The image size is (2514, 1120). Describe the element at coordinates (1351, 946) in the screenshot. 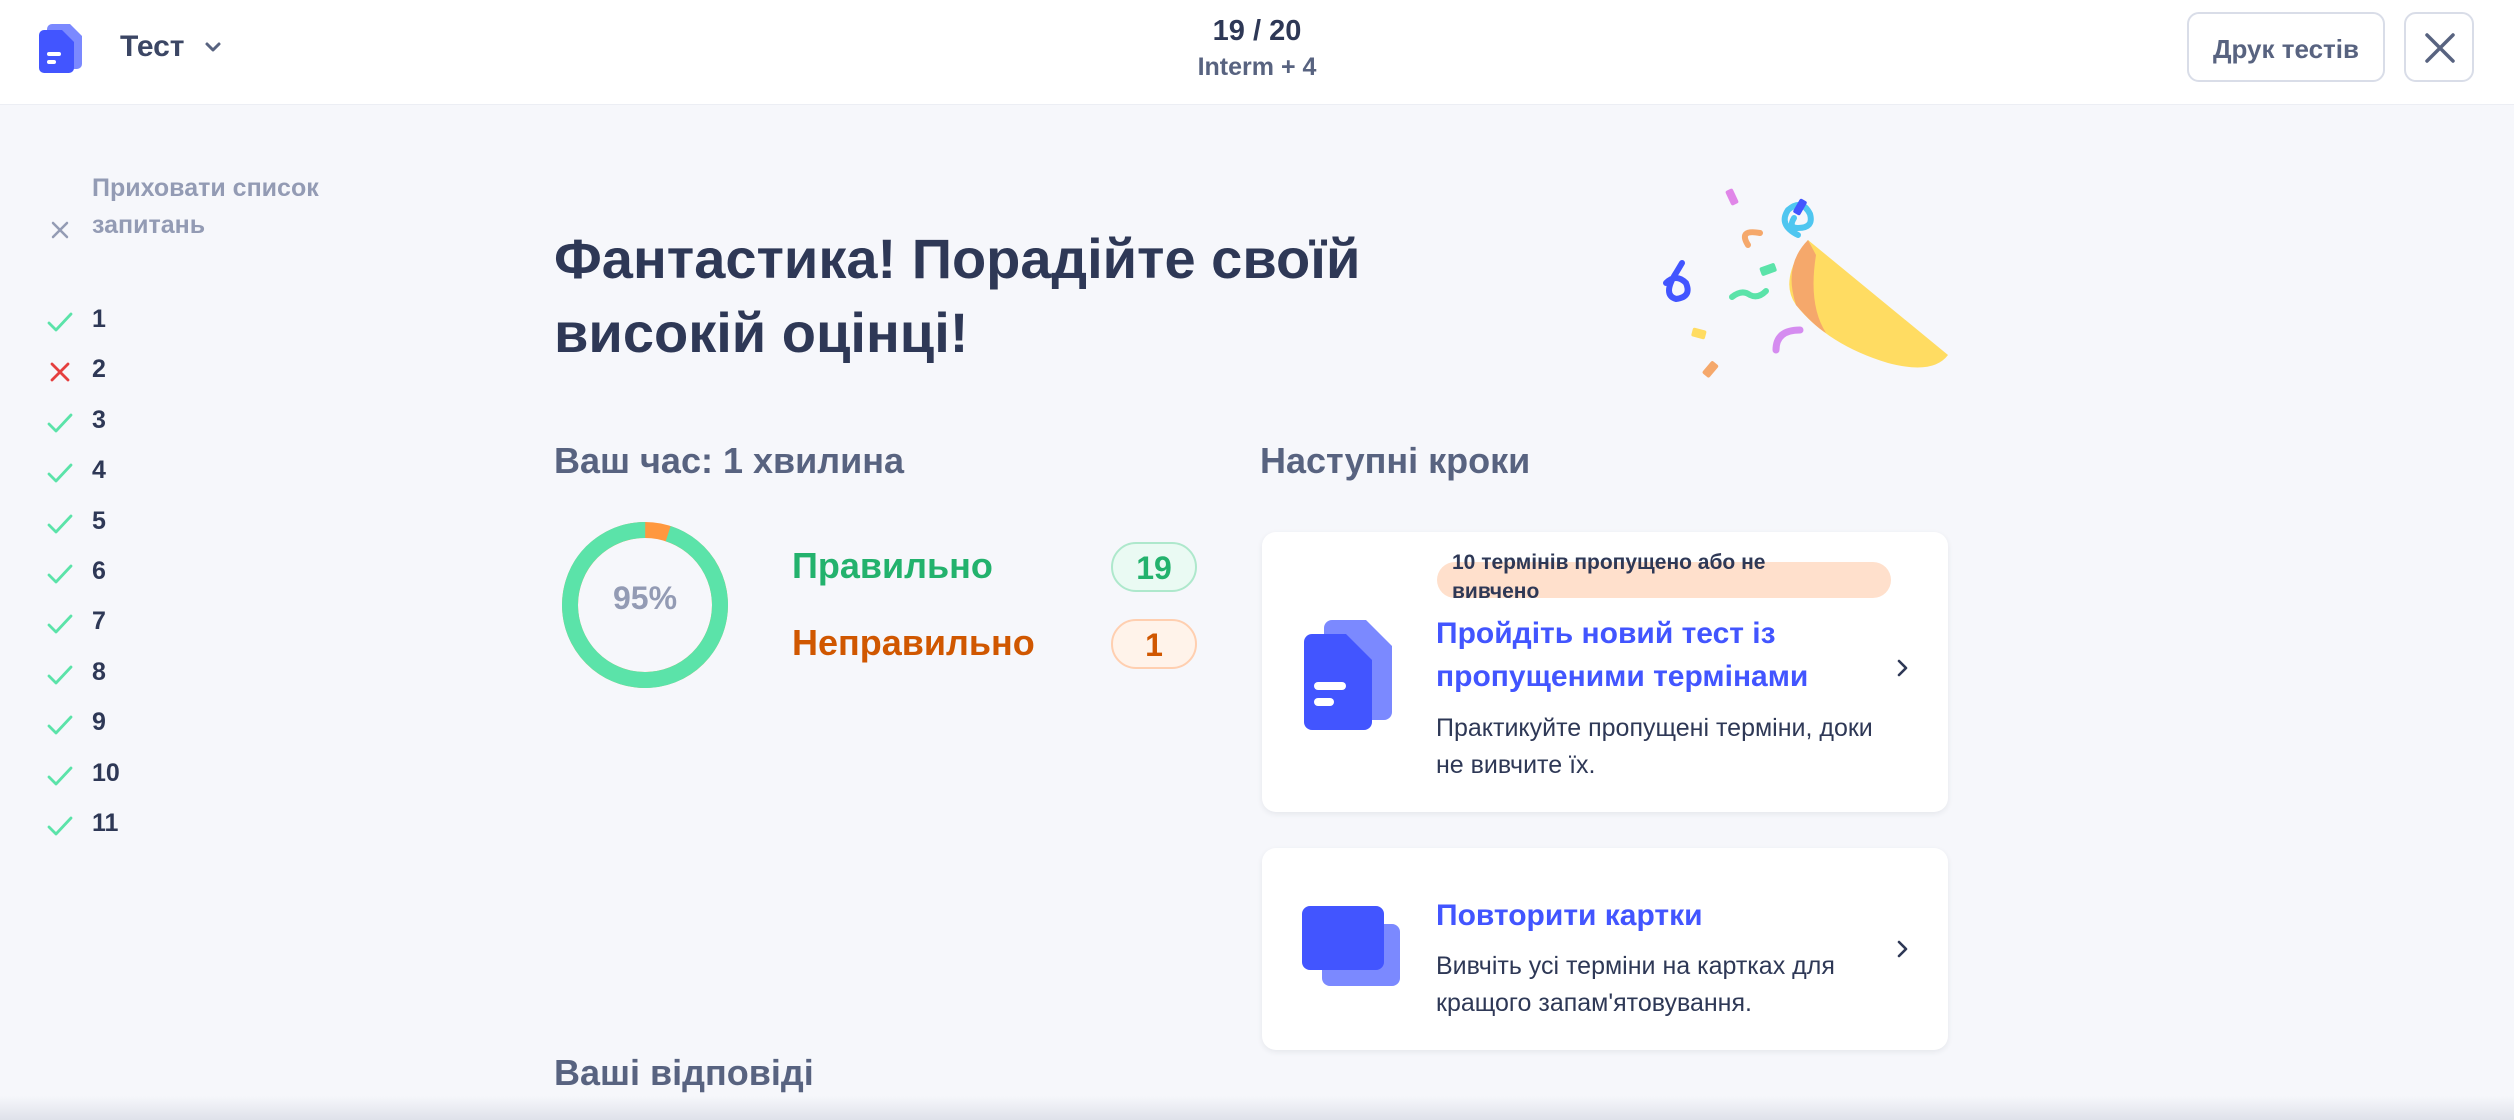

I see `flashcards-icon` at that location.